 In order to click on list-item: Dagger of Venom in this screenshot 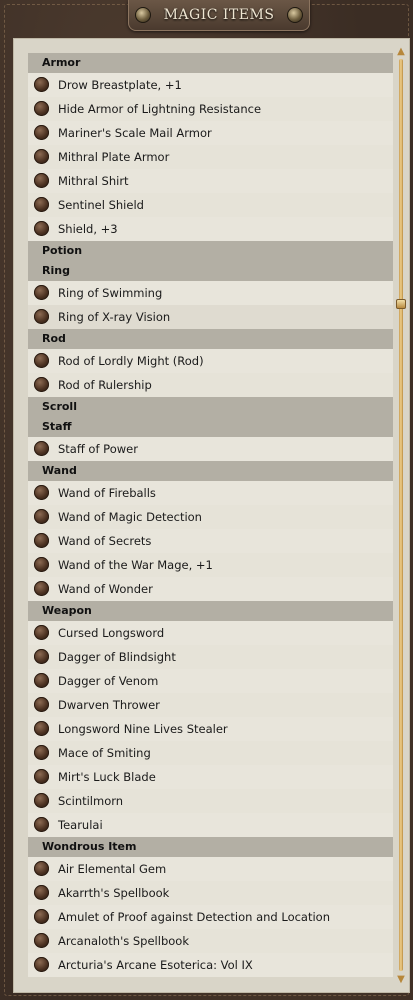, I will do `click(210, 681)`.